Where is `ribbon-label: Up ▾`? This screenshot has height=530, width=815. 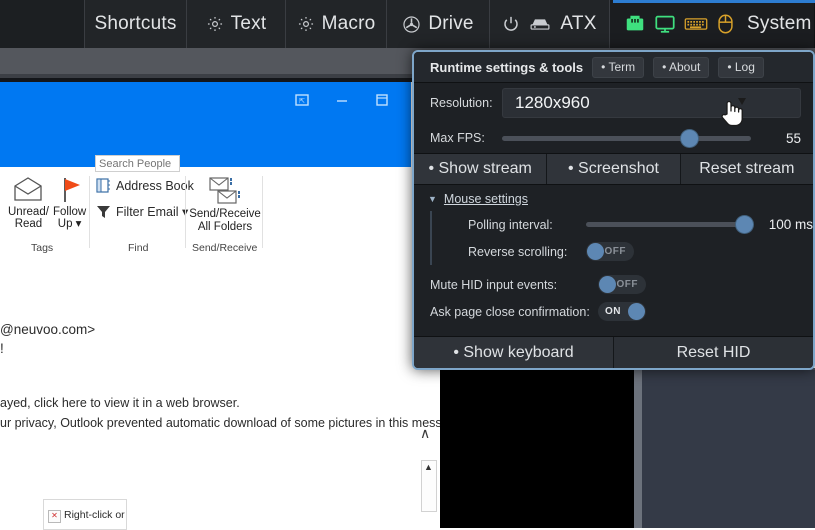 ribbon-label: Up ▾ is located at coordinates (69, 224).